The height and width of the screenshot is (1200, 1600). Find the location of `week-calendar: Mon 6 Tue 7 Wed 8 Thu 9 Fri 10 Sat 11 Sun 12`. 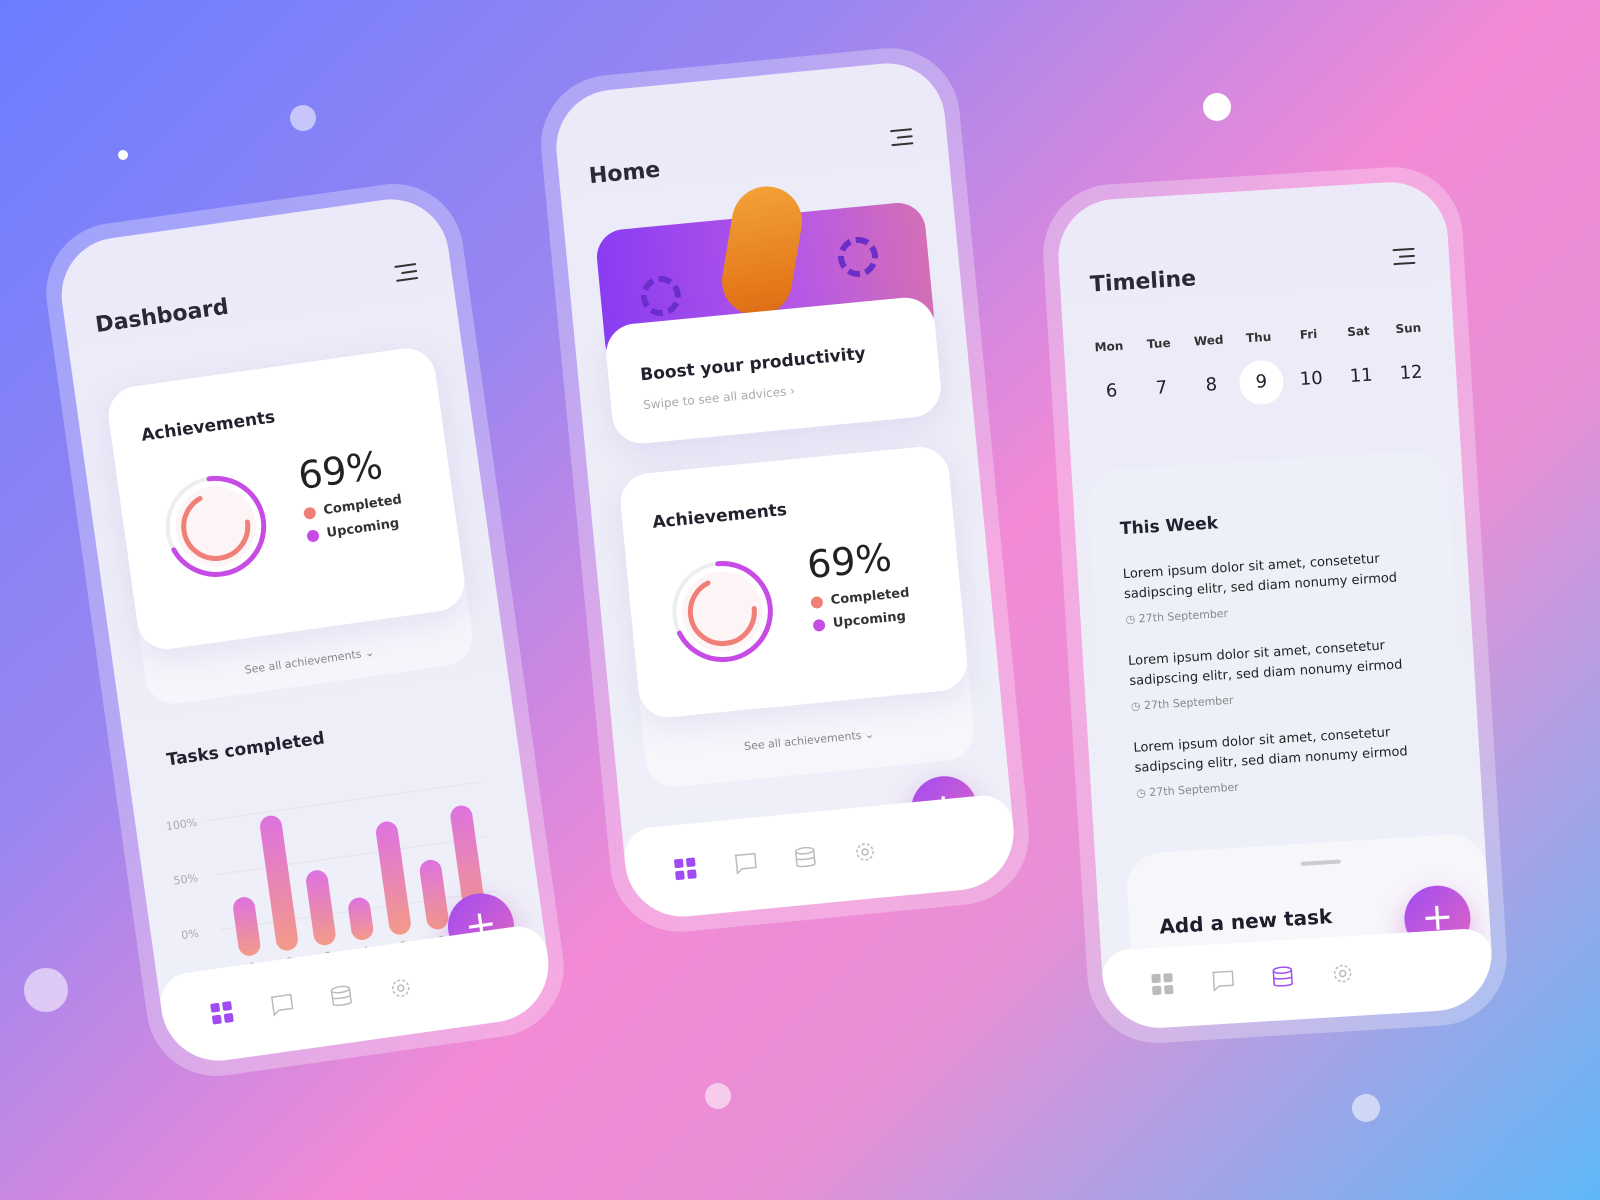

week-calendar: Mon 6 Tue 7 Wed 8 Thu 9 Fri 10 Sat 11 Sun 12 is located at coordinates (1261, 367).